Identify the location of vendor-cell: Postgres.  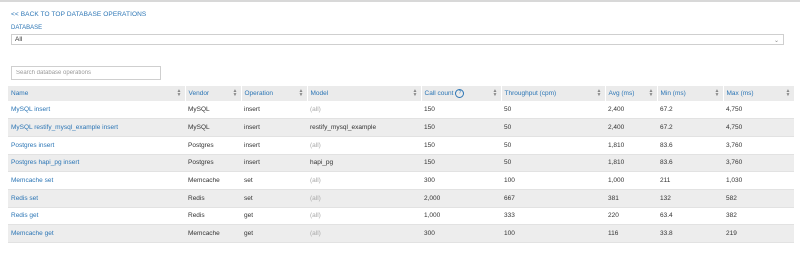
(201, 145).